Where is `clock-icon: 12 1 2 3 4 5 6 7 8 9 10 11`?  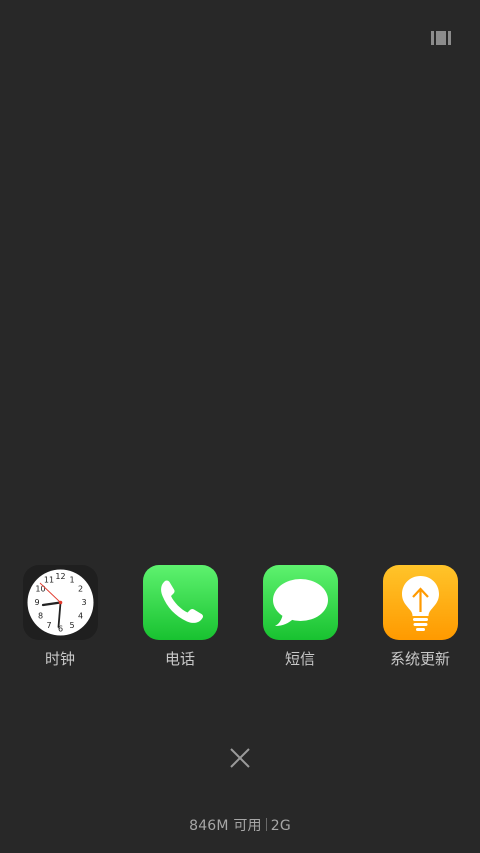
clock-icon: 12 1 2 3 4 5 6 7 8 9 10 11 is located at coordinates (60, 602).